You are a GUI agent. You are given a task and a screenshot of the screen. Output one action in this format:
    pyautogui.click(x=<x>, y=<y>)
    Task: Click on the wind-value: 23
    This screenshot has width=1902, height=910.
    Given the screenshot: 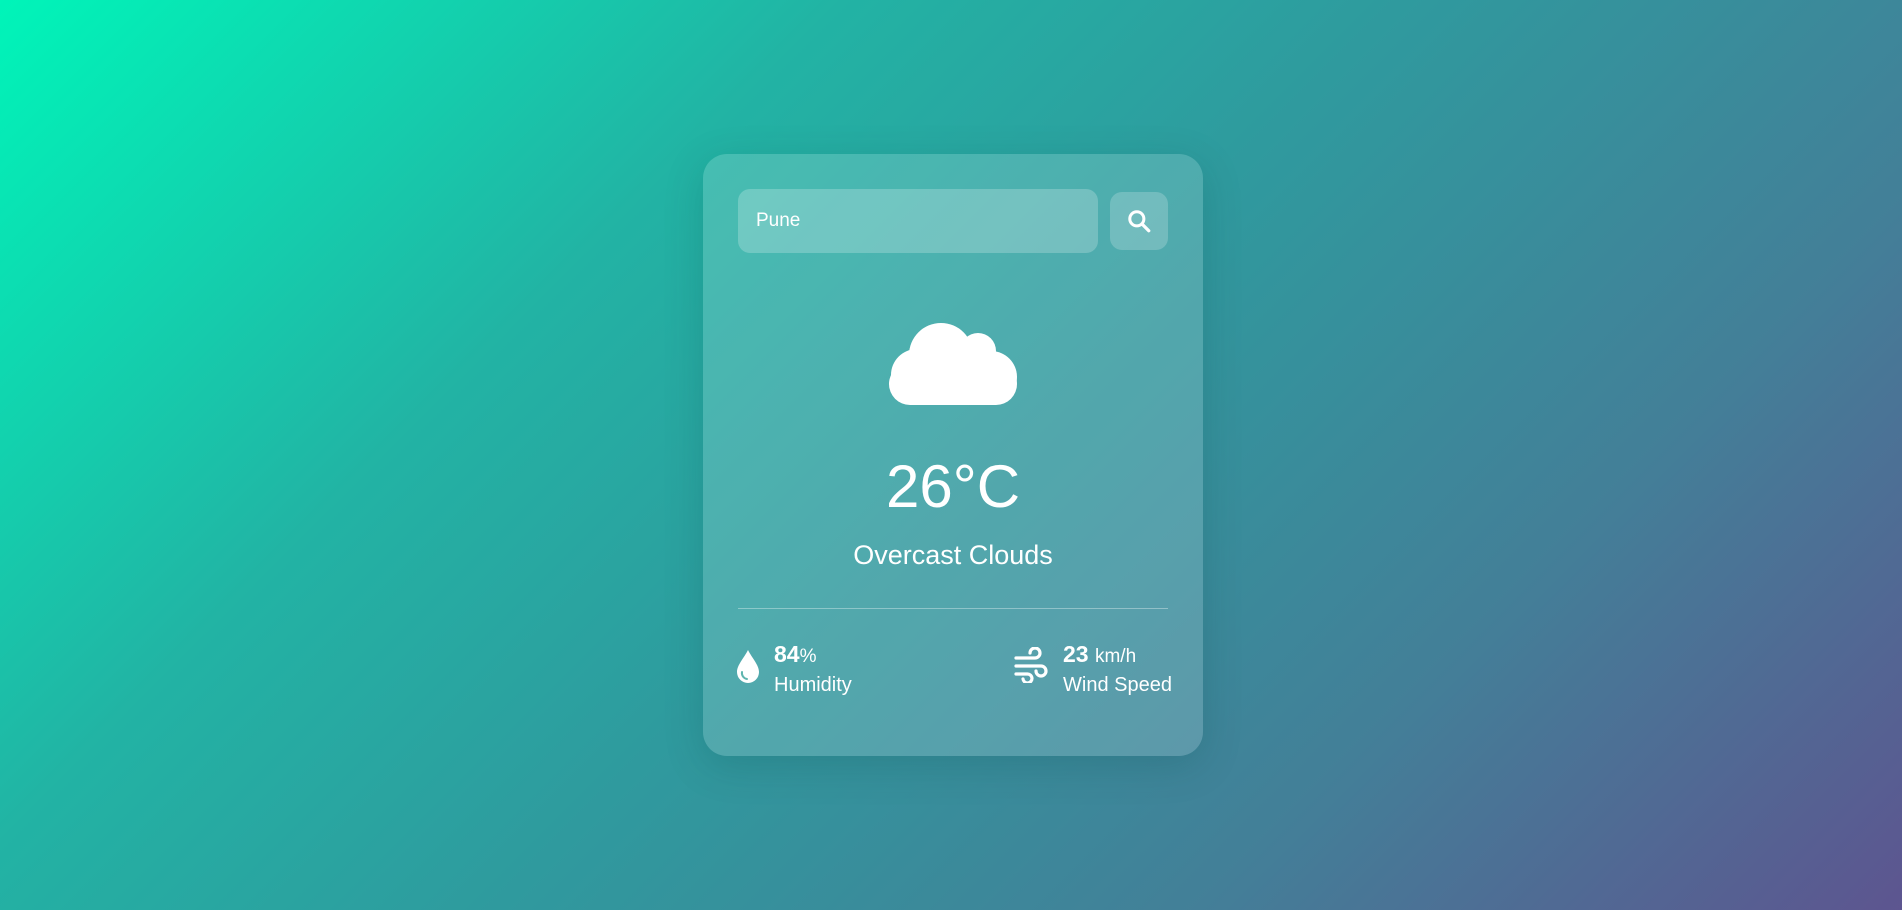 What is the action you would take?
    pyautogui.click(x=1076, y=654)
    